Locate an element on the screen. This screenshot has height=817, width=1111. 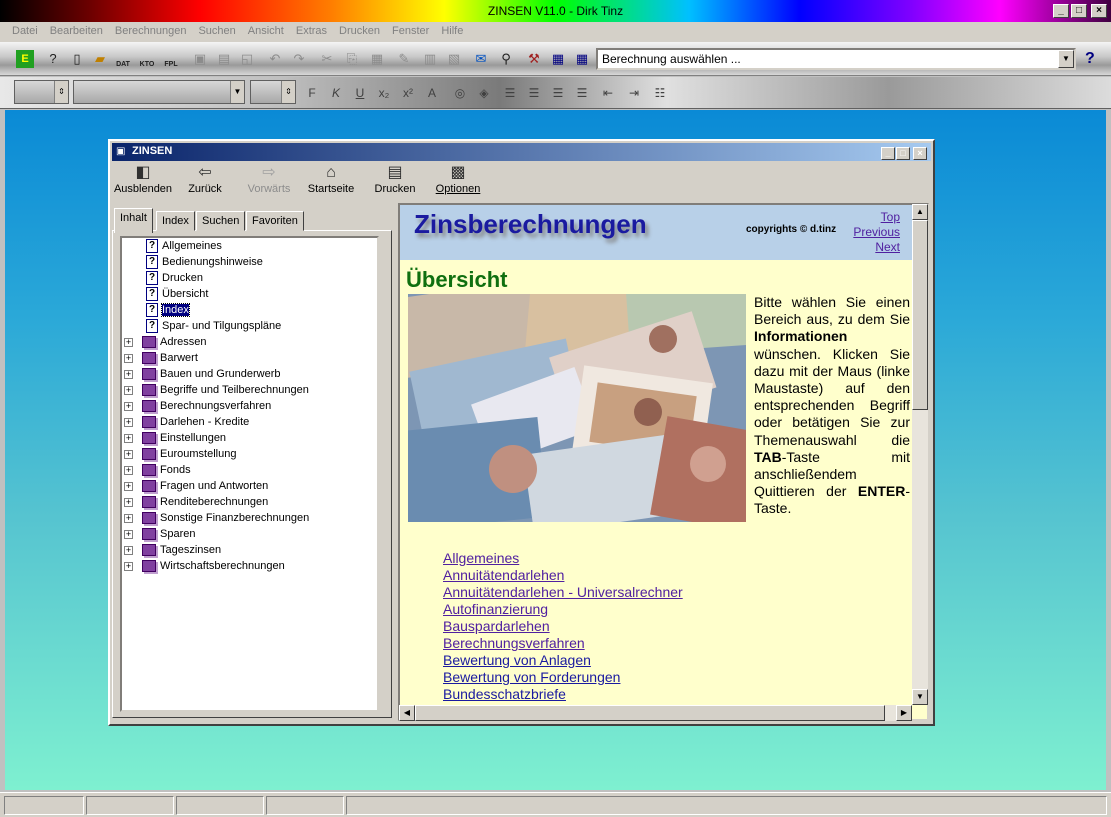
print-icon: ▤ is located at coordinates (224, 59).